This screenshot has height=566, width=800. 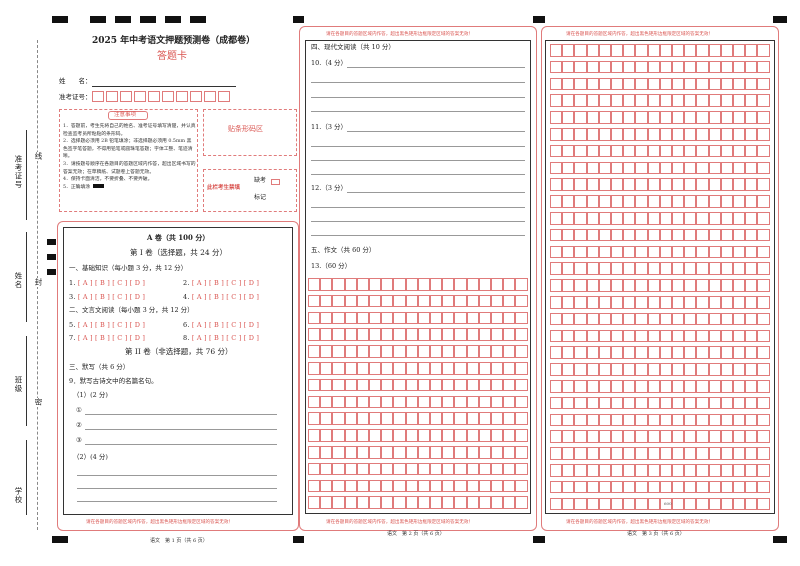 What do you see at coordinates (107, 283) in the screenshot?
I see `choice-row: 1. [ A ] [ B ] [ C ] [ D ]` at bounding box center [107, 283].